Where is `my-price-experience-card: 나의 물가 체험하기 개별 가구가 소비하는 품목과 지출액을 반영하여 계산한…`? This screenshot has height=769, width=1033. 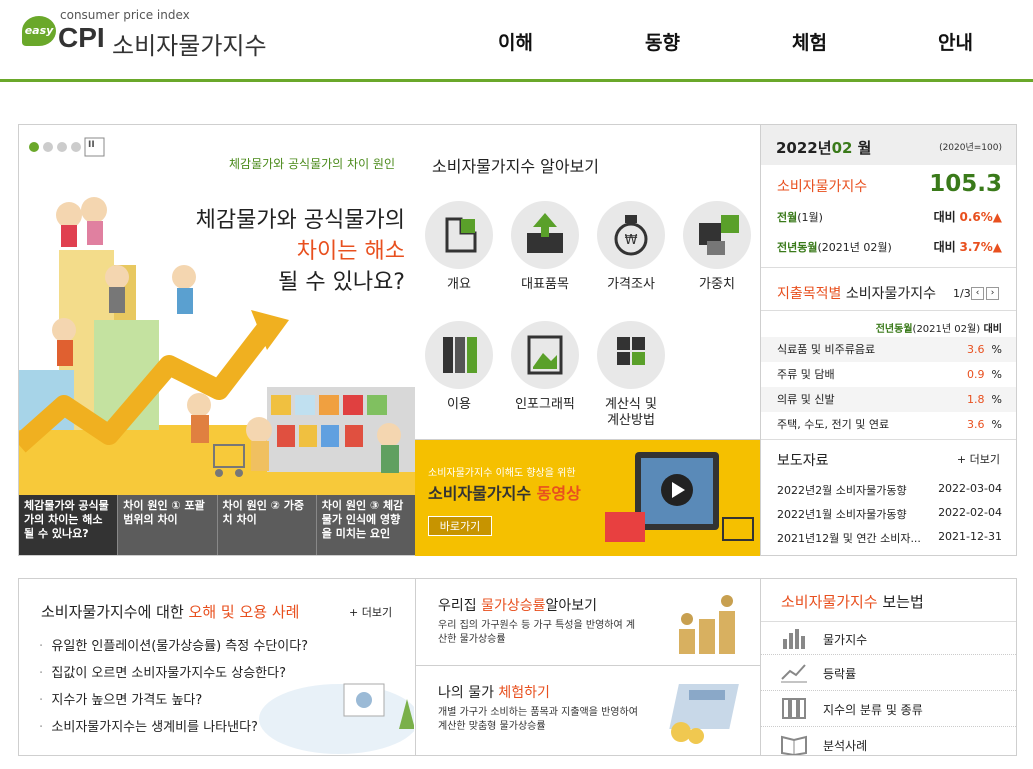
my-price-experience-card: 나의 물가 체험하기 개별 가구가 소비하는 품목과 지출액을 반영하여 계산한… is located at coordinates (588, 710).